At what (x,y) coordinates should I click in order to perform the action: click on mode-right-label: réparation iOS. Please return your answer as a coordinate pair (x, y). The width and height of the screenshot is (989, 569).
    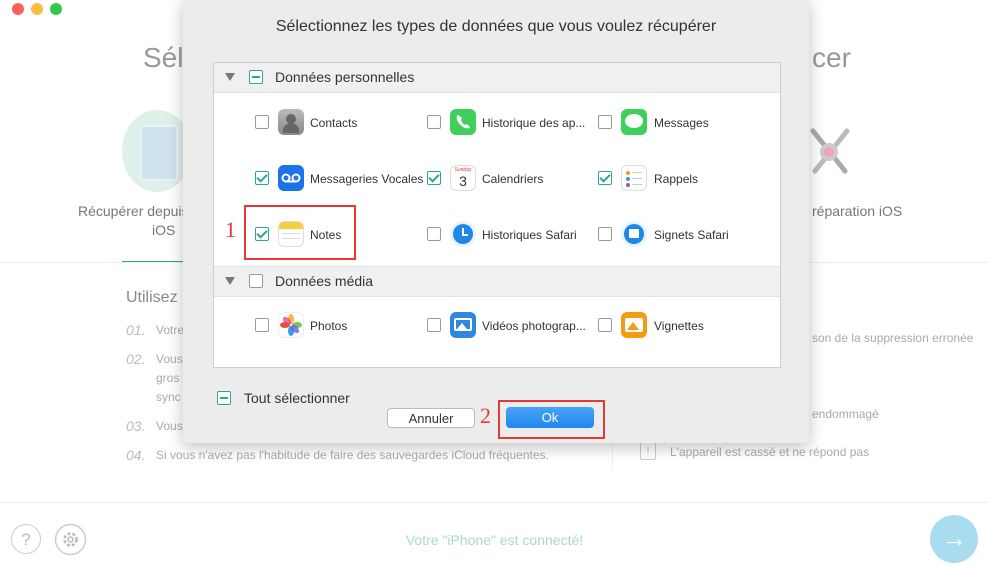
    Looking at the image, I should click on (857, 211).